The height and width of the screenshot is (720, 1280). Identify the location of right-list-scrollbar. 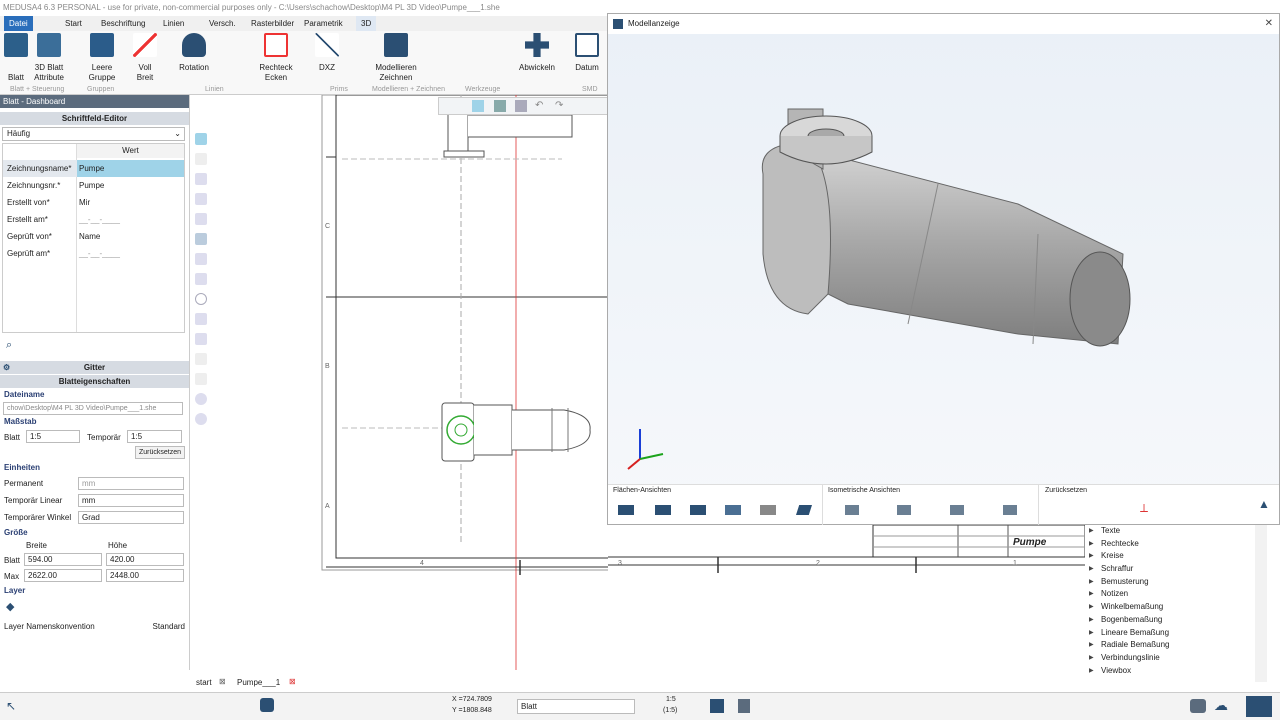
(1261, 603).